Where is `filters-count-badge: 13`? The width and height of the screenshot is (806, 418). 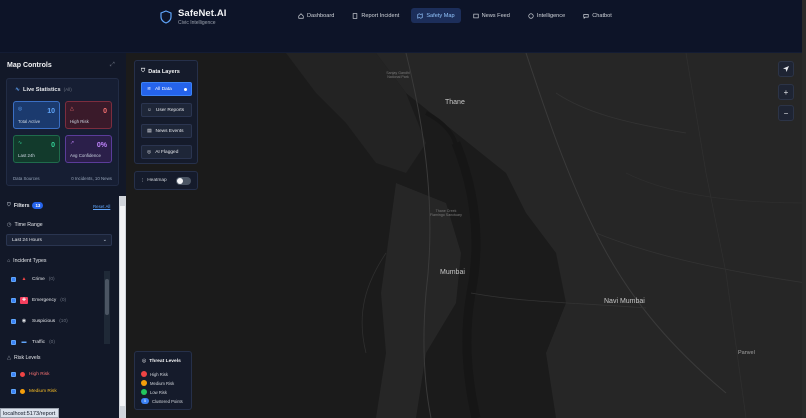 filters-count-badge: 13 is located at coordinates (38, 205).